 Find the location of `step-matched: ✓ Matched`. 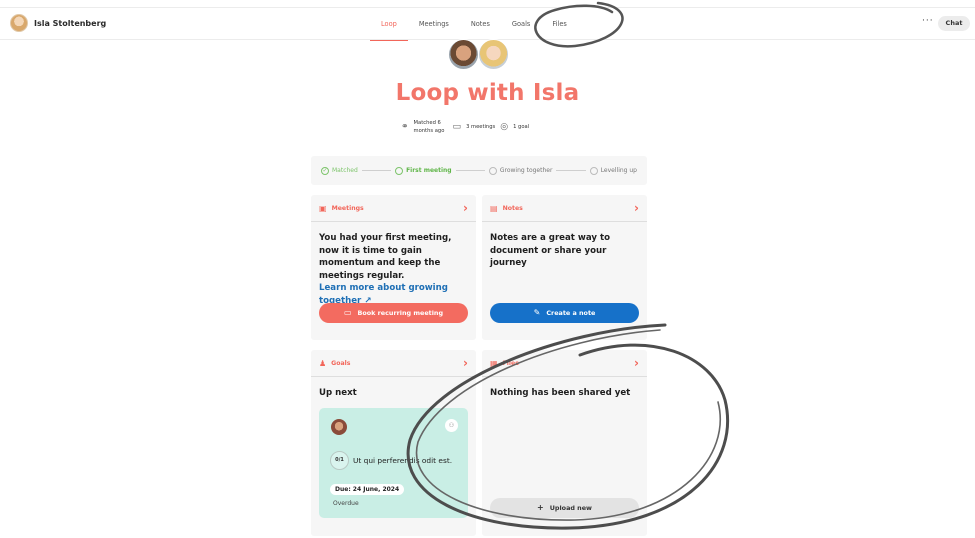

step-matched: ✓ Matched is located at coordinates (339, 170).